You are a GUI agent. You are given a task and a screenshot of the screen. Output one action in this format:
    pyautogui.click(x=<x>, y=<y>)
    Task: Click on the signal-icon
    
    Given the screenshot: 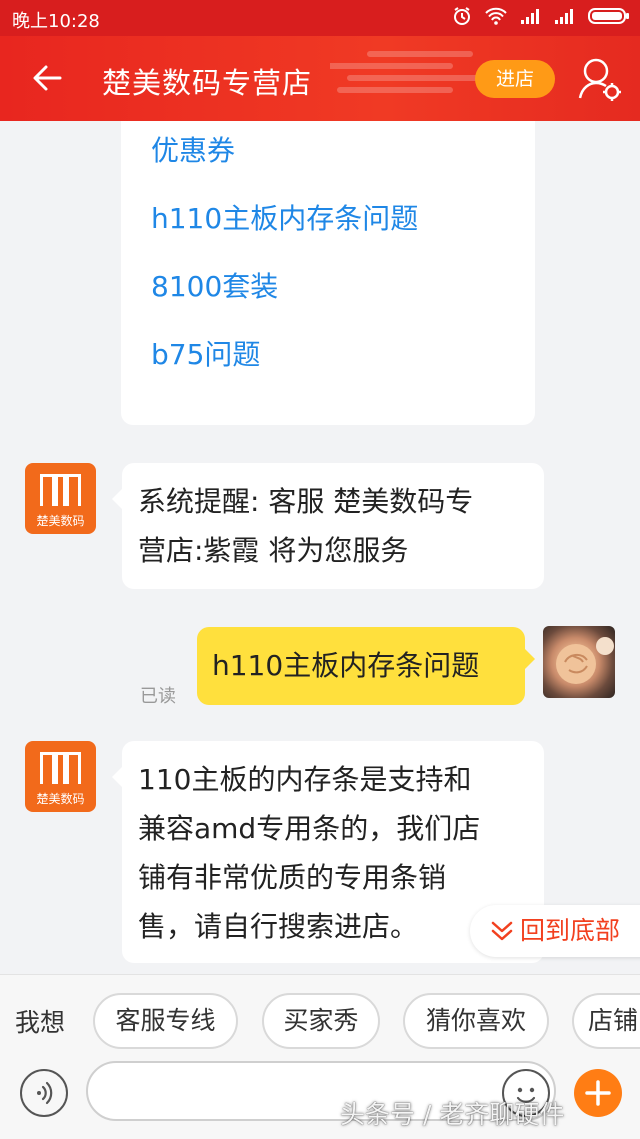 What is the action you would take?
    pyautogui.click(x=530, y=16)
    